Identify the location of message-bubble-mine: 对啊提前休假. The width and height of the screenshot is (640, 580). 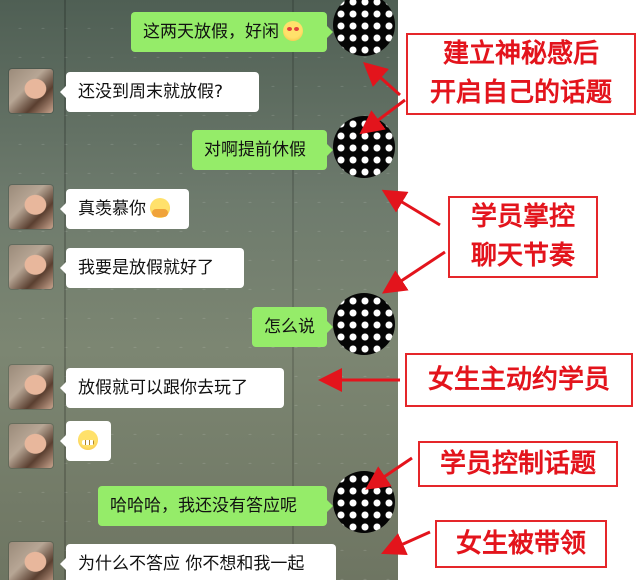
(262, 150).